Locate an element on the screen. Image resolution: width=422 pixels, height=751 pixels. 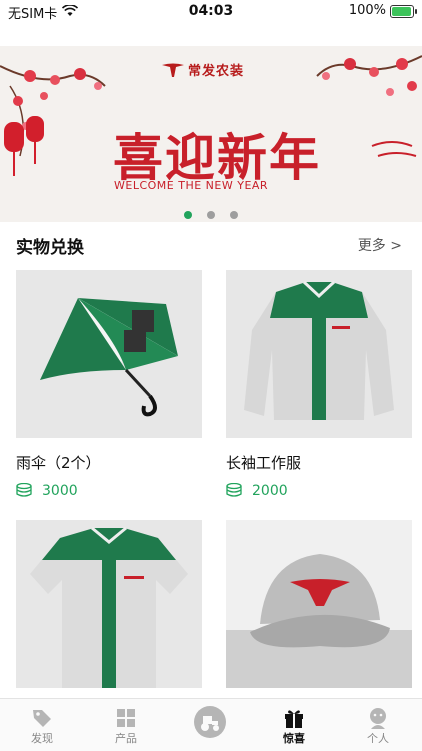
tab-profile: 个人 is located at coordinates (378, 725).